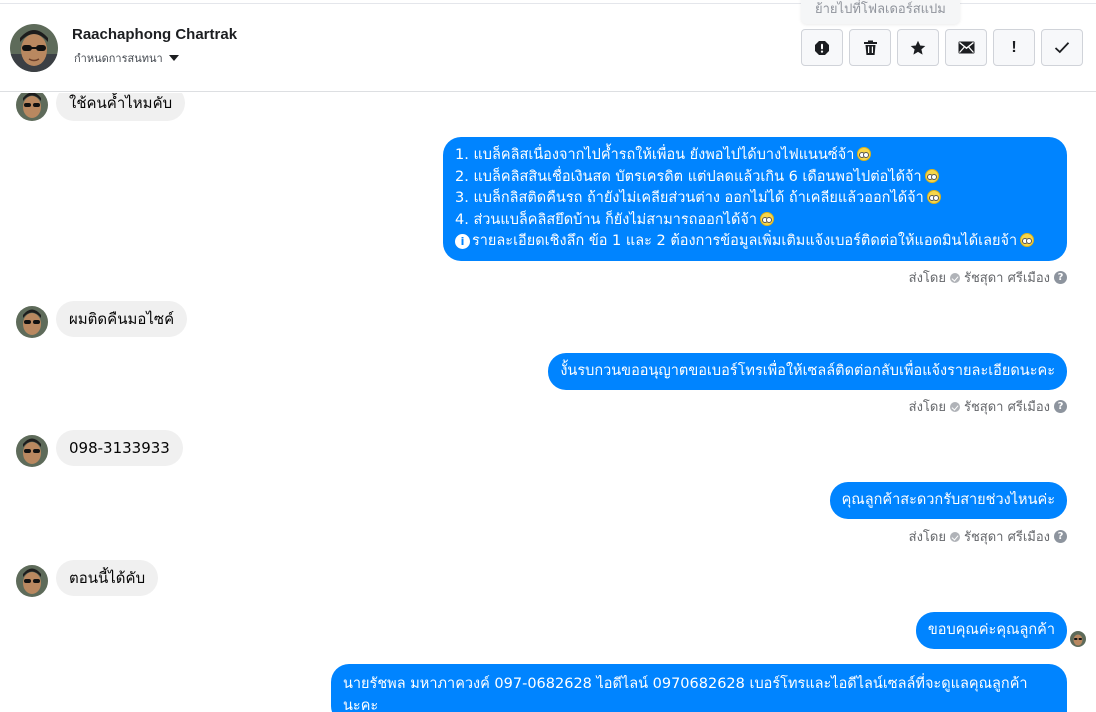 This screenshot has width=1096, height=712. I want to click on mark-done-button, so click(1062, 47).